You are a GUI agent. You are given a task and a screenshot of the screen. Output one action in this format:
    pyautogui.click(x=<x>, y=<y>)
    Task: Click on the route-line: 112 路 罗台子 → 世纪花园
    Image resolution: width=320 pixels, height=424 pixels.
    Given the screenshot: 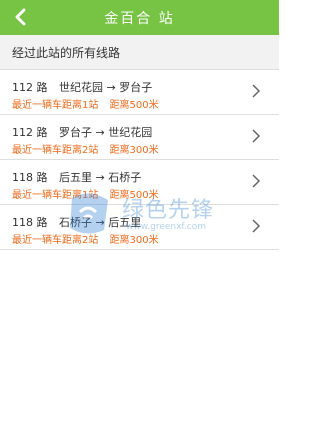 What is the action you would take?
    pyautogui.click(x=82, y=132)
    